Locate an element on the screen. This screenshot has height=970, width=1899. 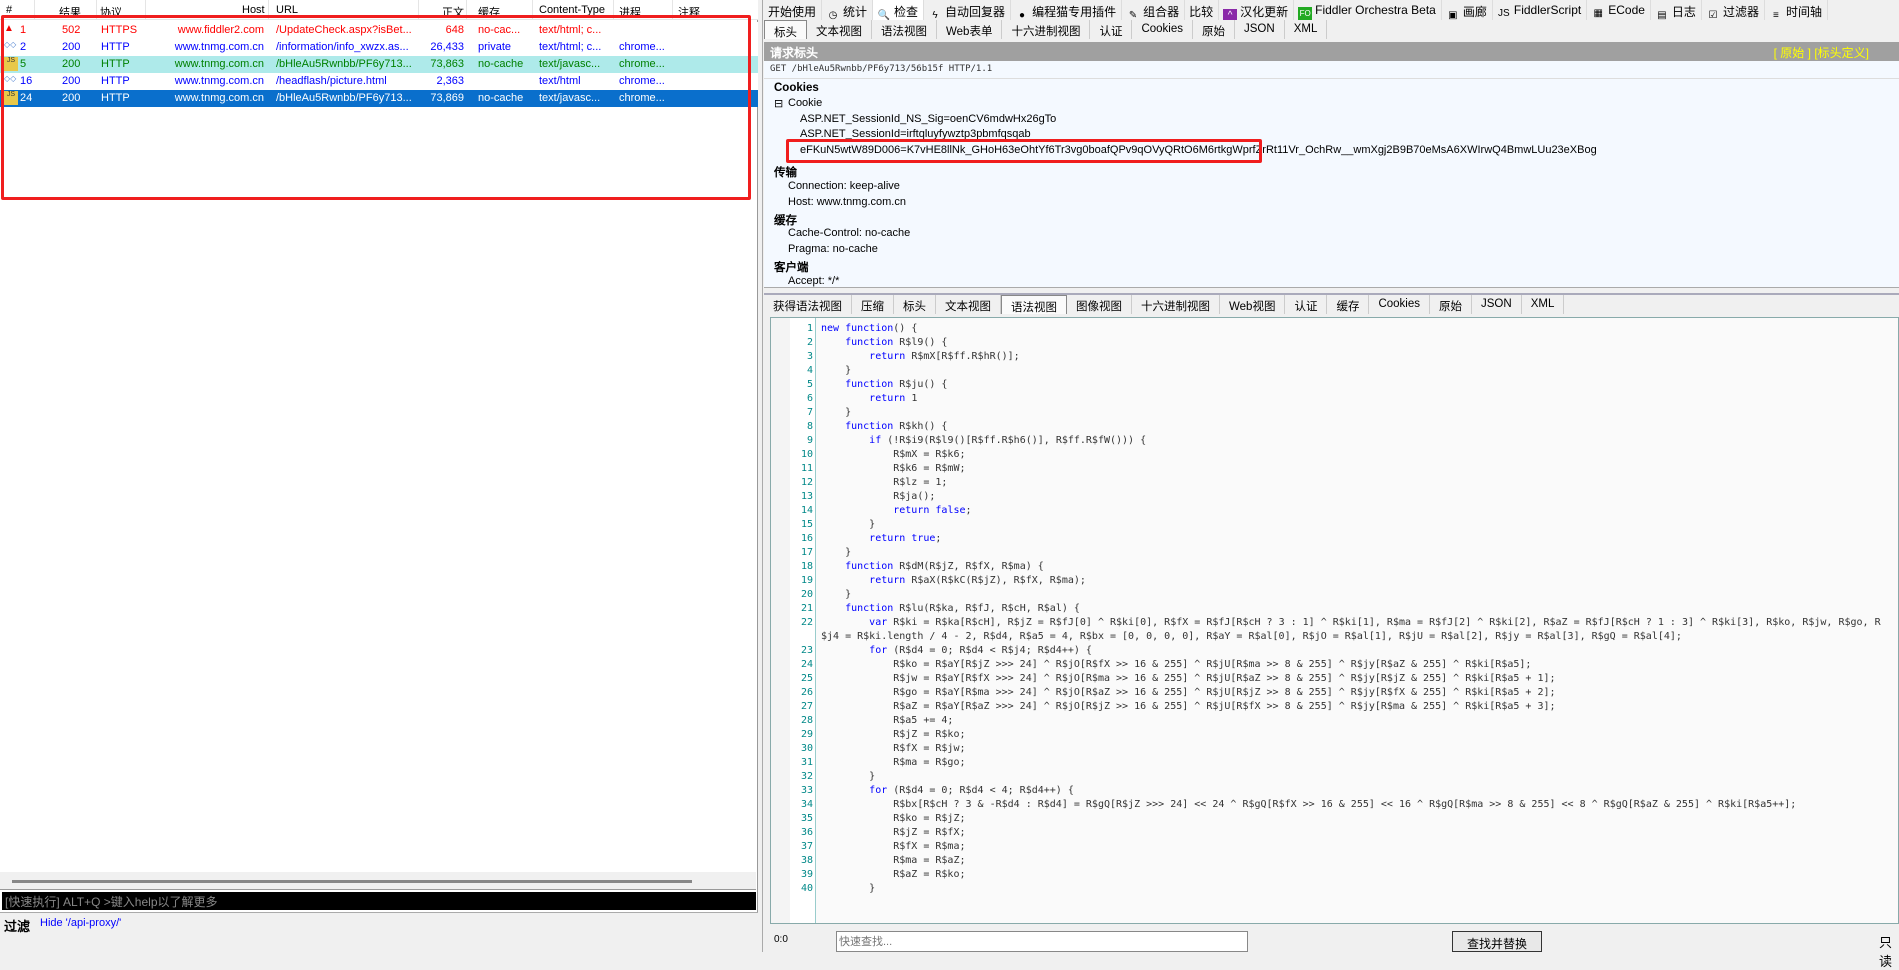
filter-value: Hide '/api-proxy/' is located at coordinates (80, 923).